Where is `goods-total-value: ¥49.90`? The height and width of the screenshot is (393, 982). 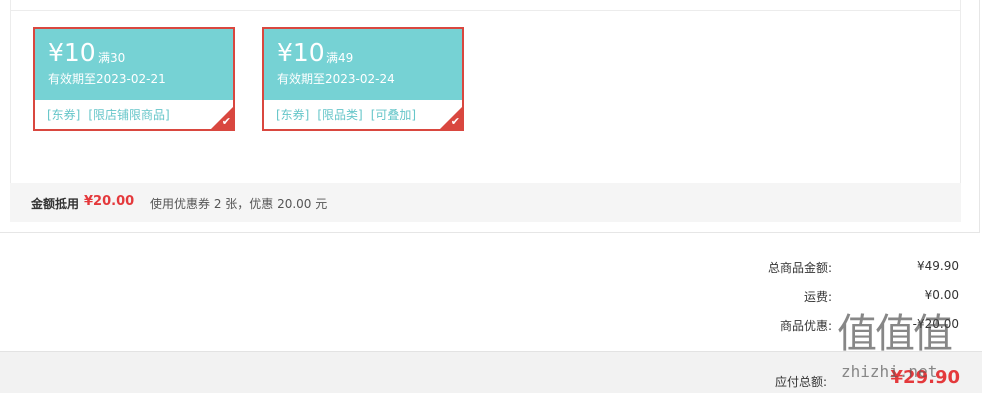 goods-total-value: ¥49.90 is located at coordinates (938, 266).